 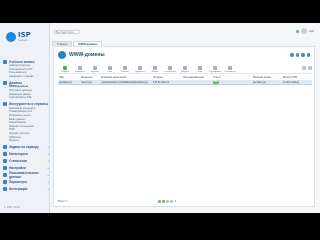 I want to click on user-menu: root, so click(x=305, y=31).